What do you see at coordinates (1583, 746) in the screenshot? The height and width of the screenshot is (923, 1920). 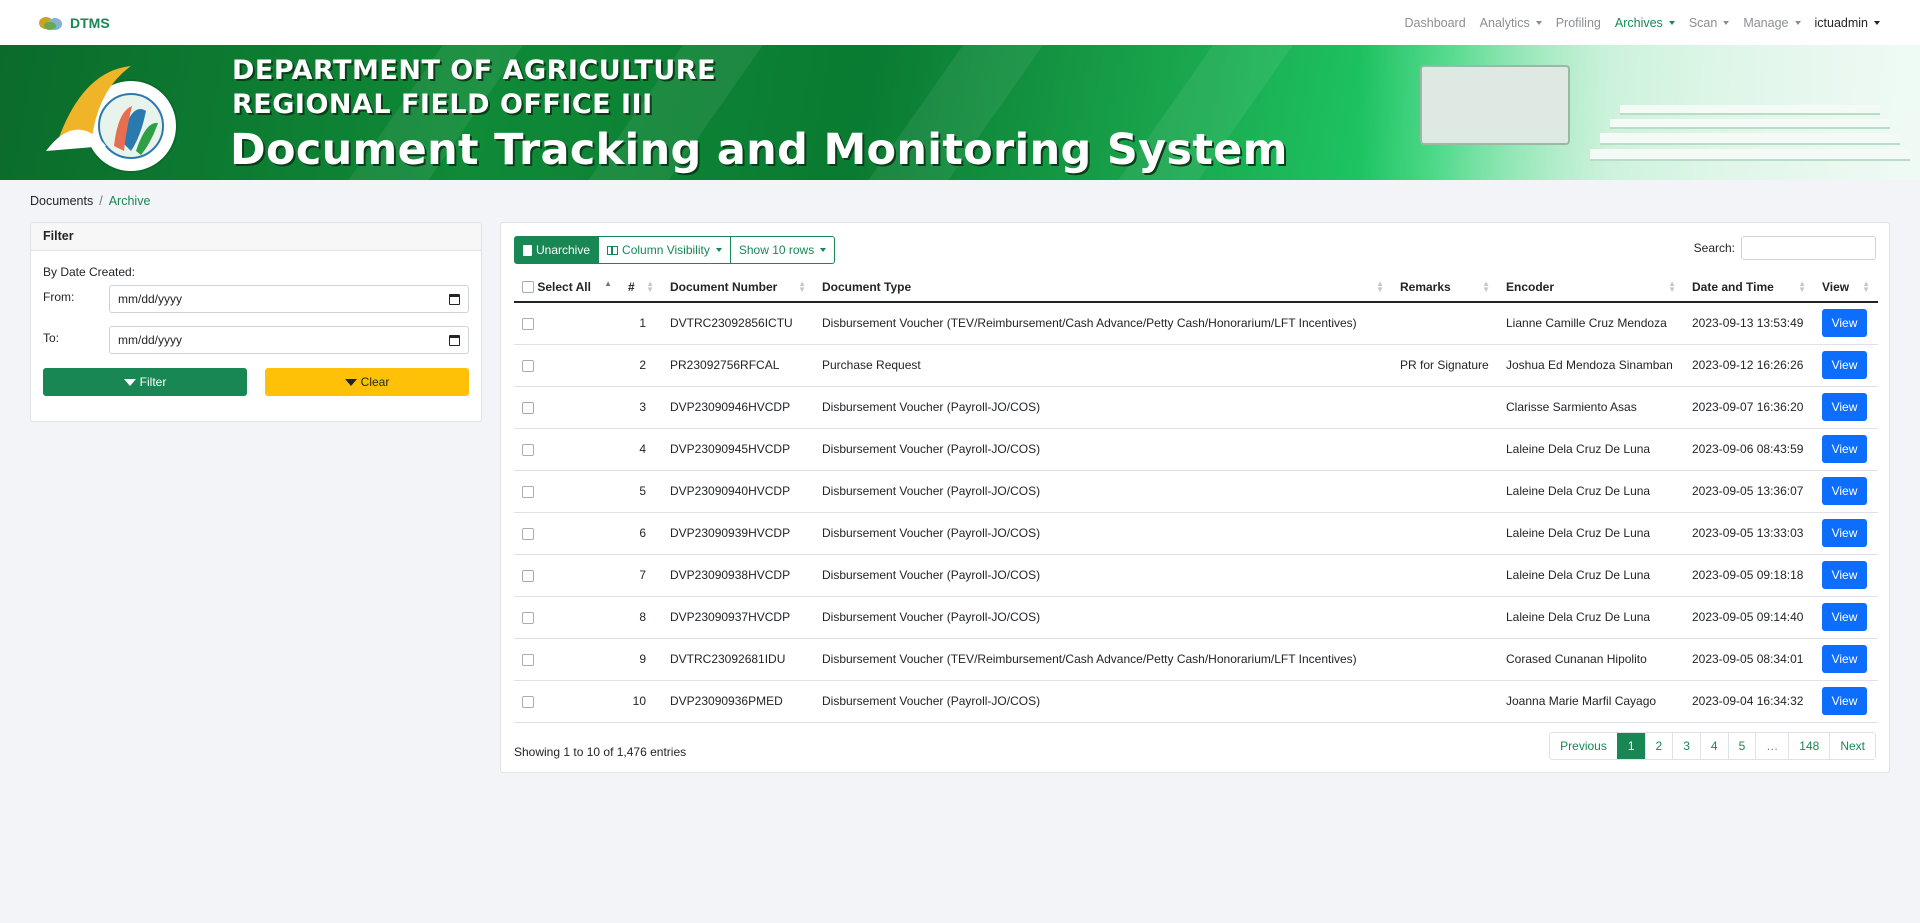 I see `pagination-previous: Previous` at bounding box center [1583, 746].